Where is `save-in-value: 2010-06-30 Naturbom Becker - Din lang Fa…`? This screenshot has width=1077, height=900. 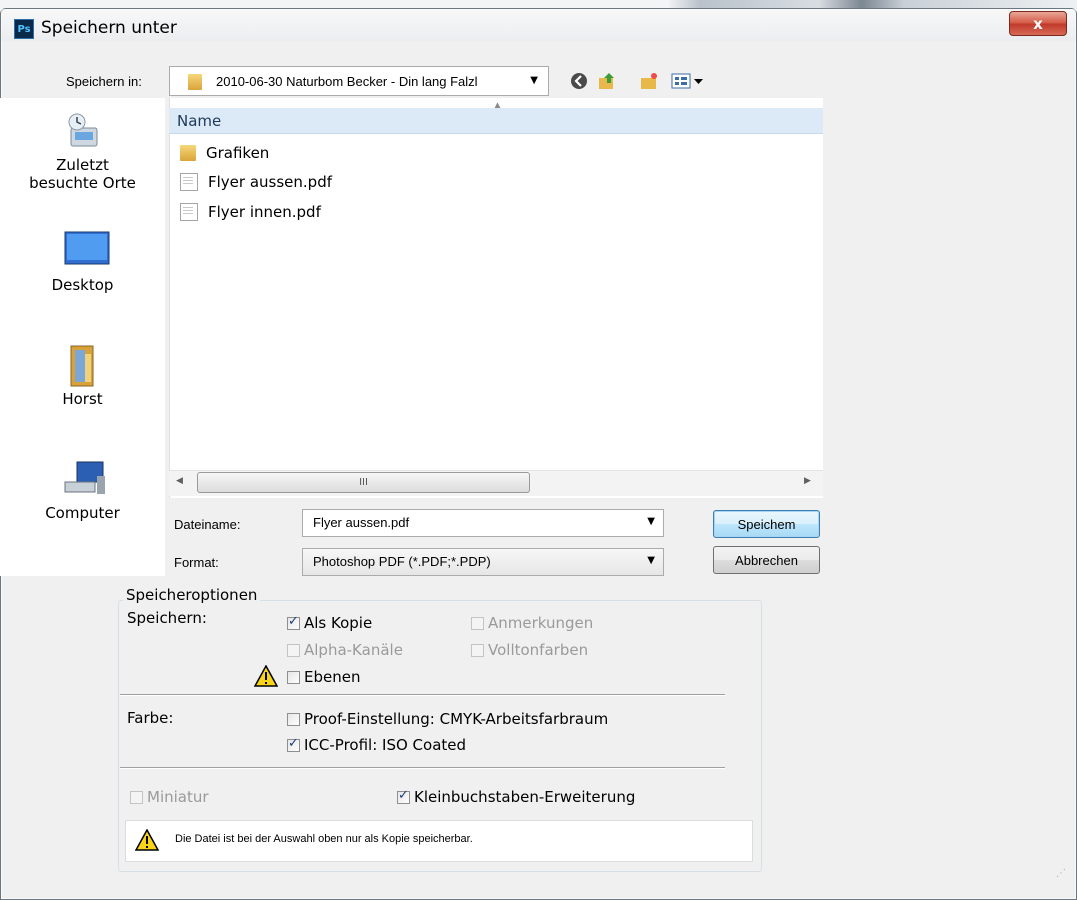
save-in-value: 2010-06-30 Naturbom Becker - Din lang Fa… is located at coordinates (347, 81).